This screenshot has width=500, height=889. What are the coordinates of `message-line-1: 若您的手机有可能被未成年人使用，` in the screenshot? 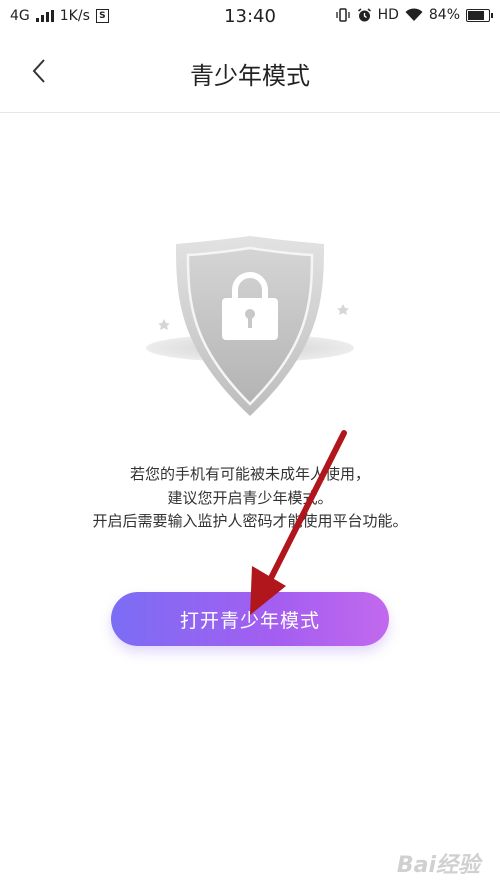 It's located at (249, 474).